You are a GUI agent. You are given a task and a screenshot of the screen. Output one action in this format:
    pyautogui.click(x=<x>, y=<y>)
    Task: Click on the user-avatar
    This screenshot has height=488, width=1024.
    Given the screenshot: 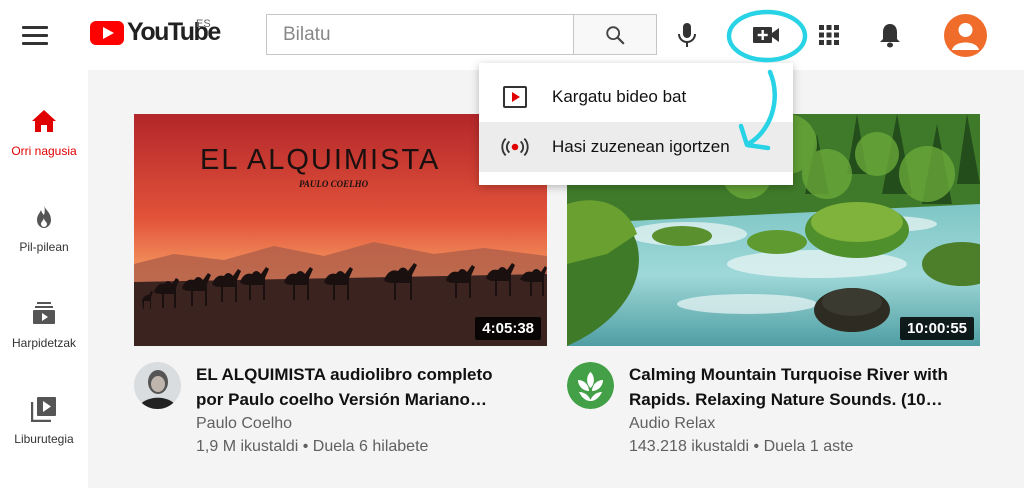 What is the action you would take?
    pyautogui.click(x=965, y=35)
    